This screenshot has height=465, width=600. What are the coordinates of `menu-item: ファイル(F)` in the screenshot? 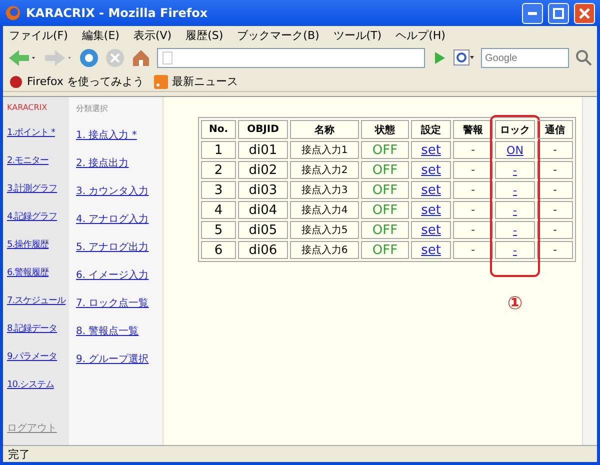 It's located at (38, 35).